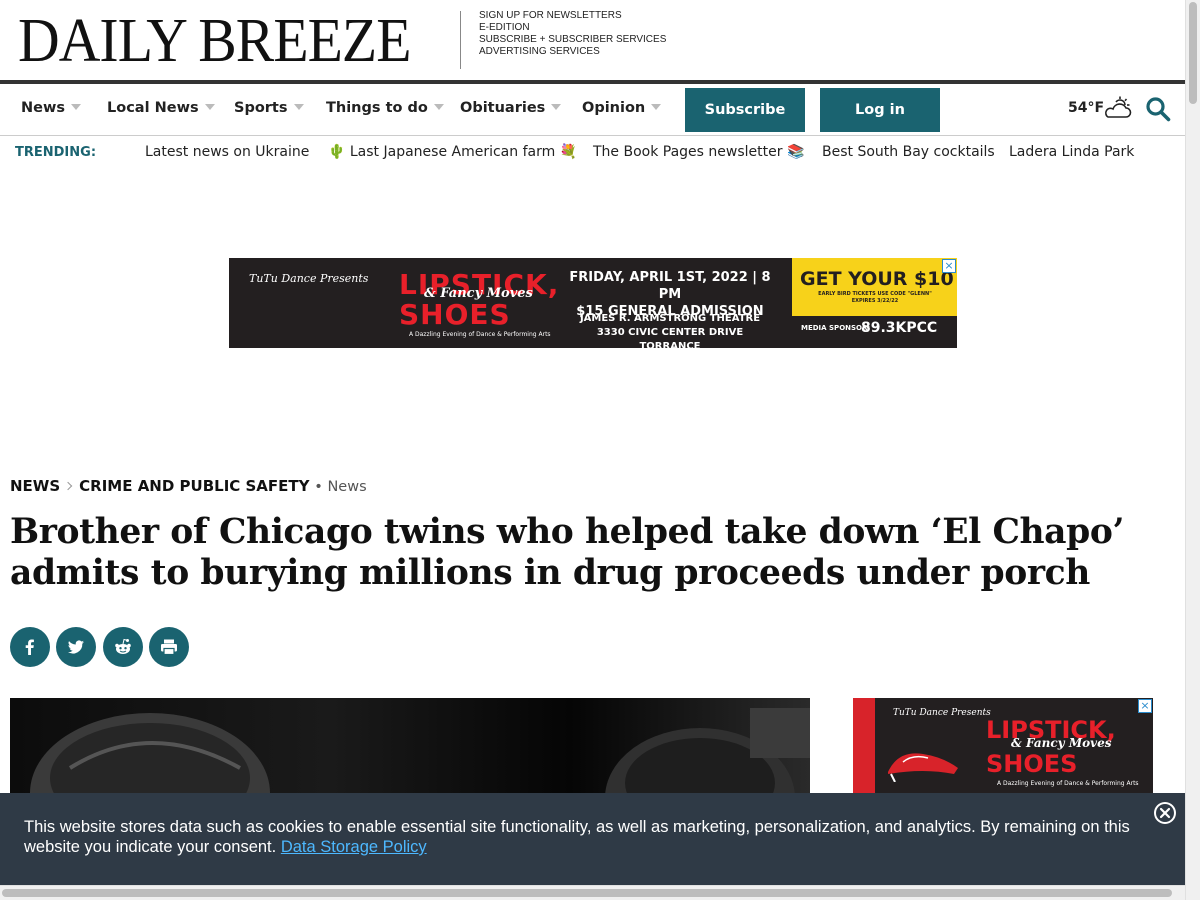 Image resolution: width=1200 pixels, height=900 pixels. I want to click on masthead-divider, so click(460, 40).